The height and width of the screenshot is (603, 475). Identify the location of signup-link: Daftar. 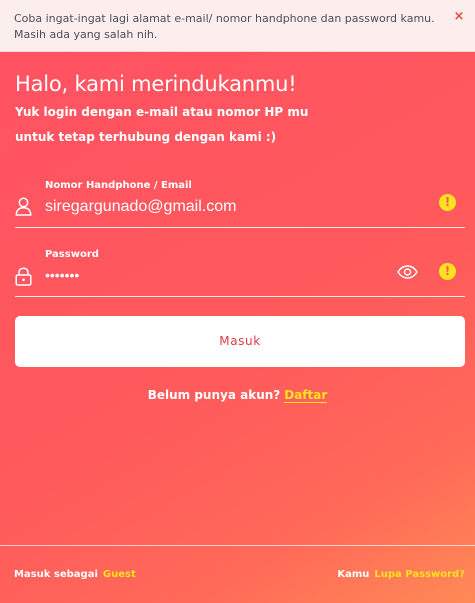
(306, 395).